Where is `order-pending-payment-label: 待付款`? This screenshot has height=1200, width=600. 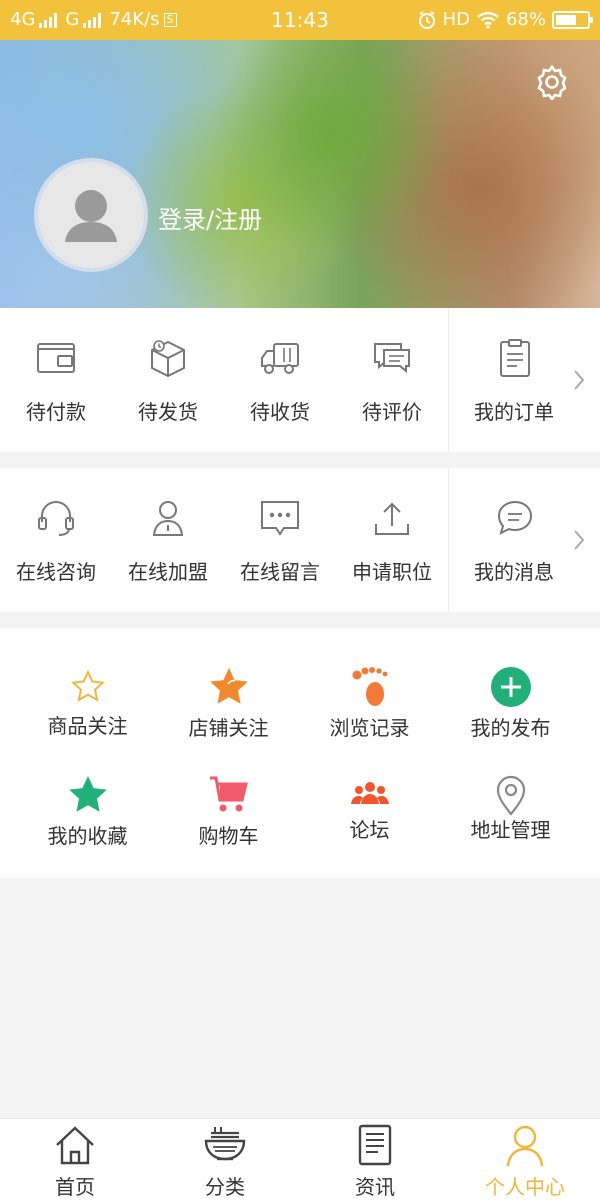
order-pending-payment-label: 待付款 is located at coordinates (56, 412).